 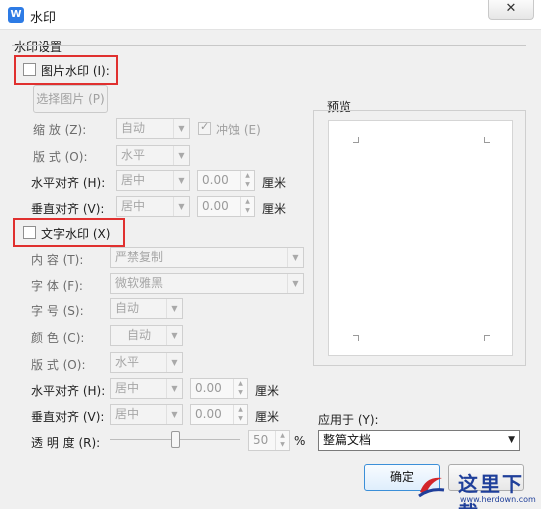 What do you see at coordinates (175, 439) in the screenshot?
I see `transparency-slider-thumb` at bounding box center [175, 439].